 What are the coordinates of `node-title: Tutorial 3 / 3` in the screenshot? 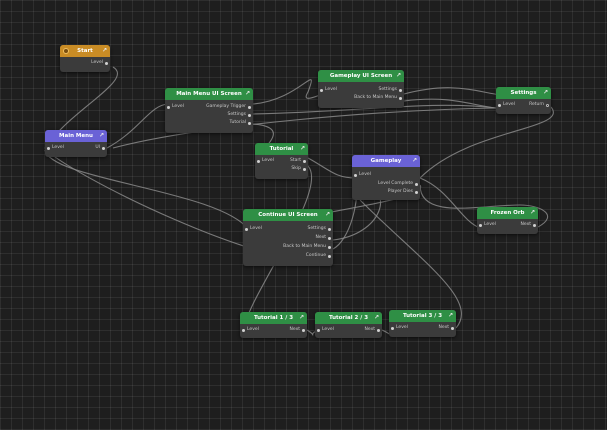 It's located at (422, 316).